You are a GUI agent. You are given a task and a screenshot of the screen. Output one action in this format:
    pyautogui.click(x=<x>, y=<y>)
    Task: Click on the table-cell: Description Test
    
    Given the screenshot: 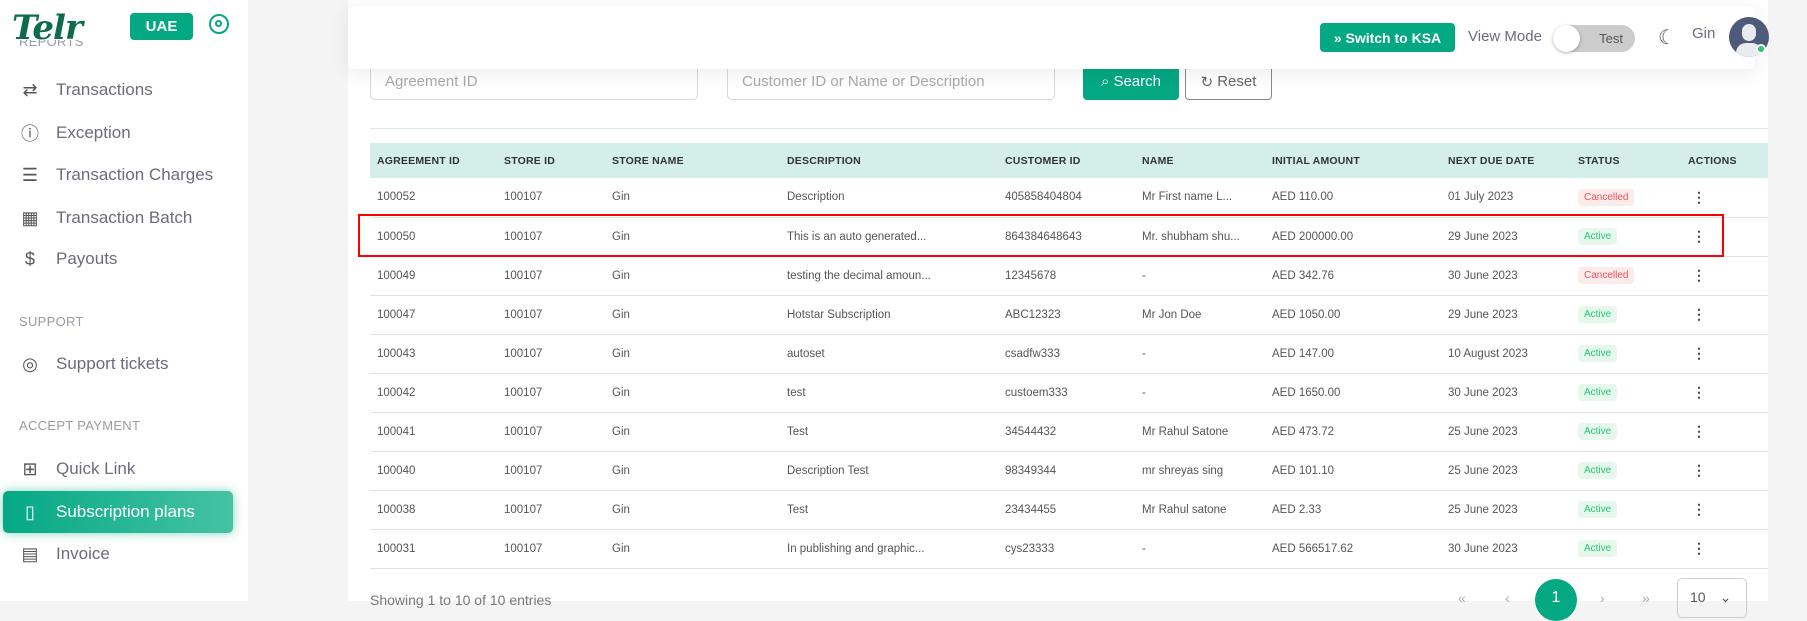 What is the action you would take?
    pyautogui.click(x=889, y=471)
    